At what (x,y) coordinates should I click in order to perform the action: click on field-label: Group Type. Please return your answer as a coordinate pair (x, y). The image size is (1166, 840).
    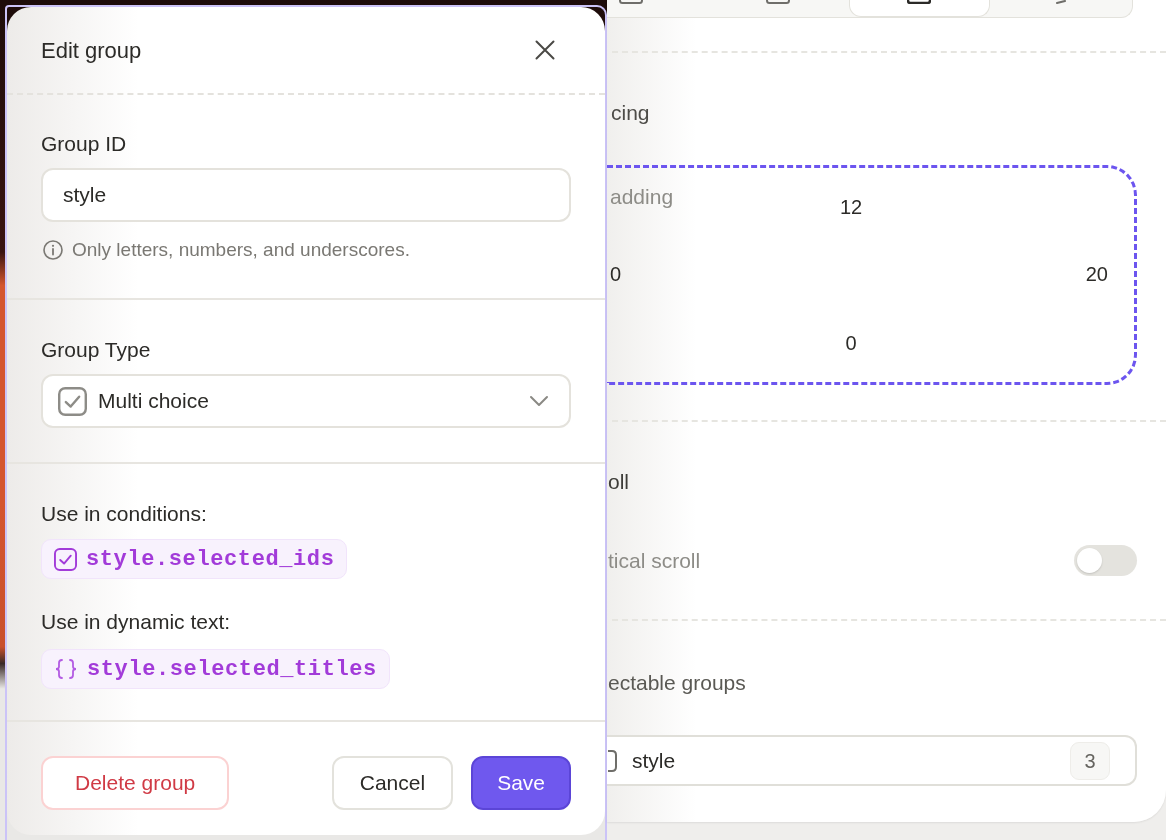
    Looking at the image, I should click on (96, 350).